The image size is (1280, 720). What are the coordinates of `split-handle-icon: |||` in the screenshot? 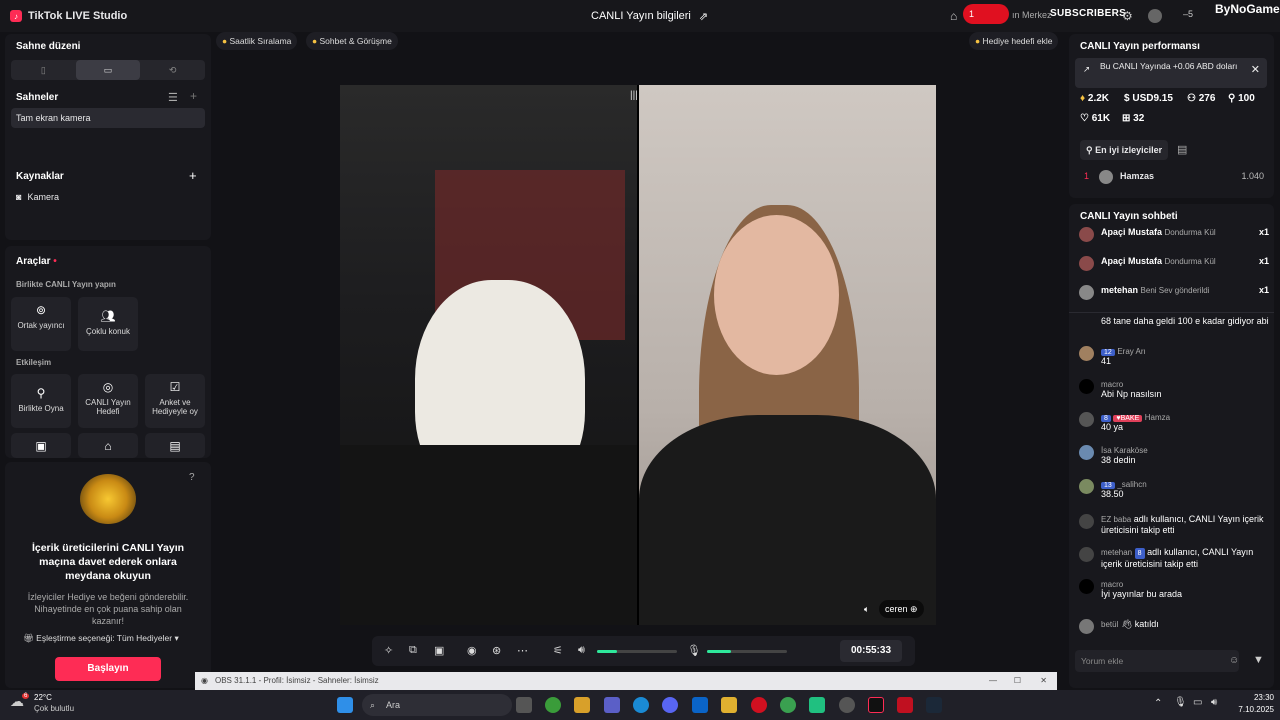 It's located at (634, 95).